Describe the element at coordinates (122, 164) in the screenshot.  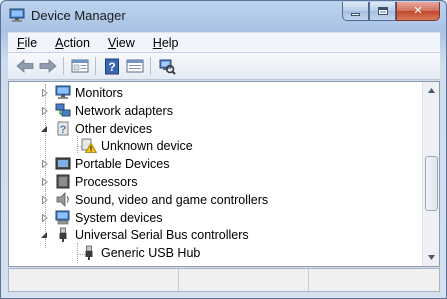
I see `tree-node-label: Portable Devices` at that location.